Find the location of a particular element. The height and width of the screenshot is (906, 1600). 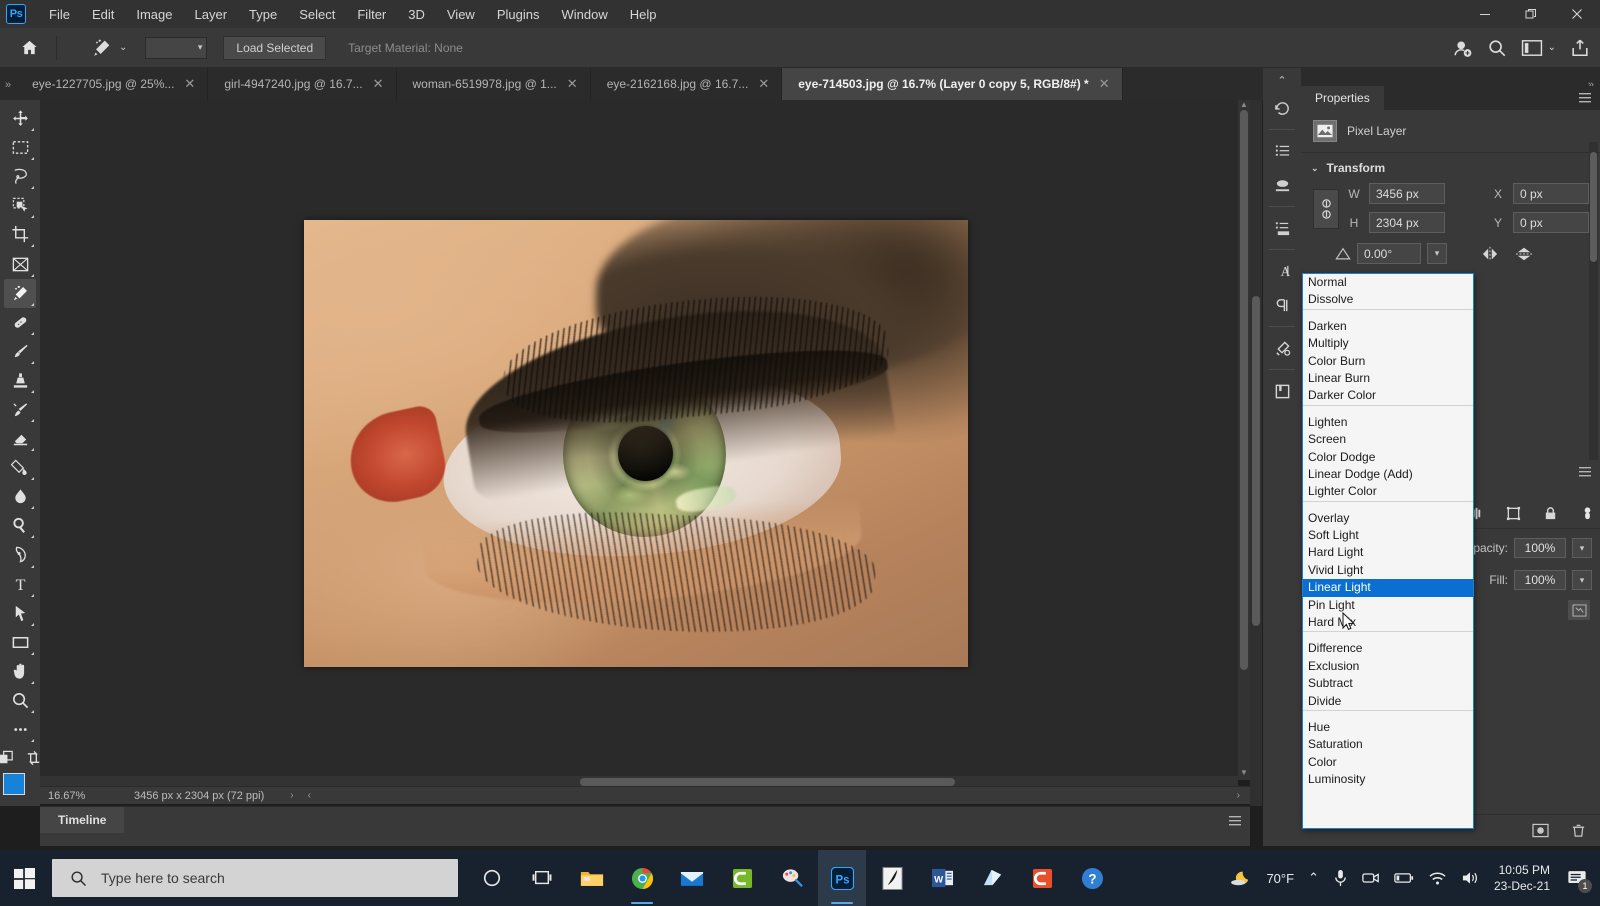

tabs-overflow-icon: » is located at coordinates (8, 89).